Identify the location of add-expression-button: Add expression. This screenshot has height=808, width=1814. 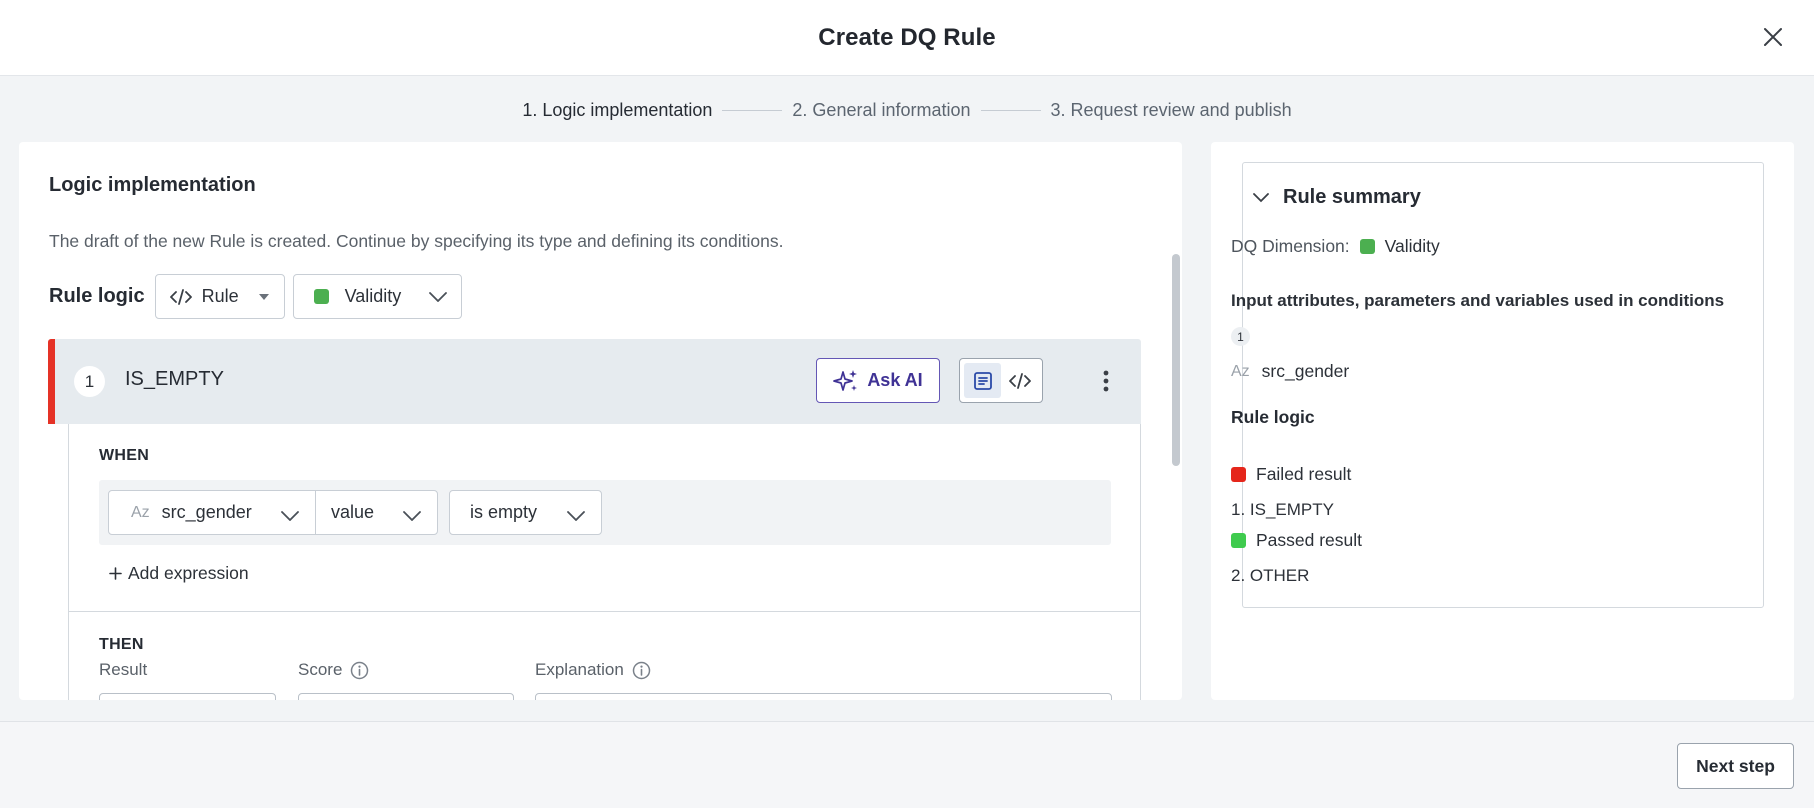
(179, 573).